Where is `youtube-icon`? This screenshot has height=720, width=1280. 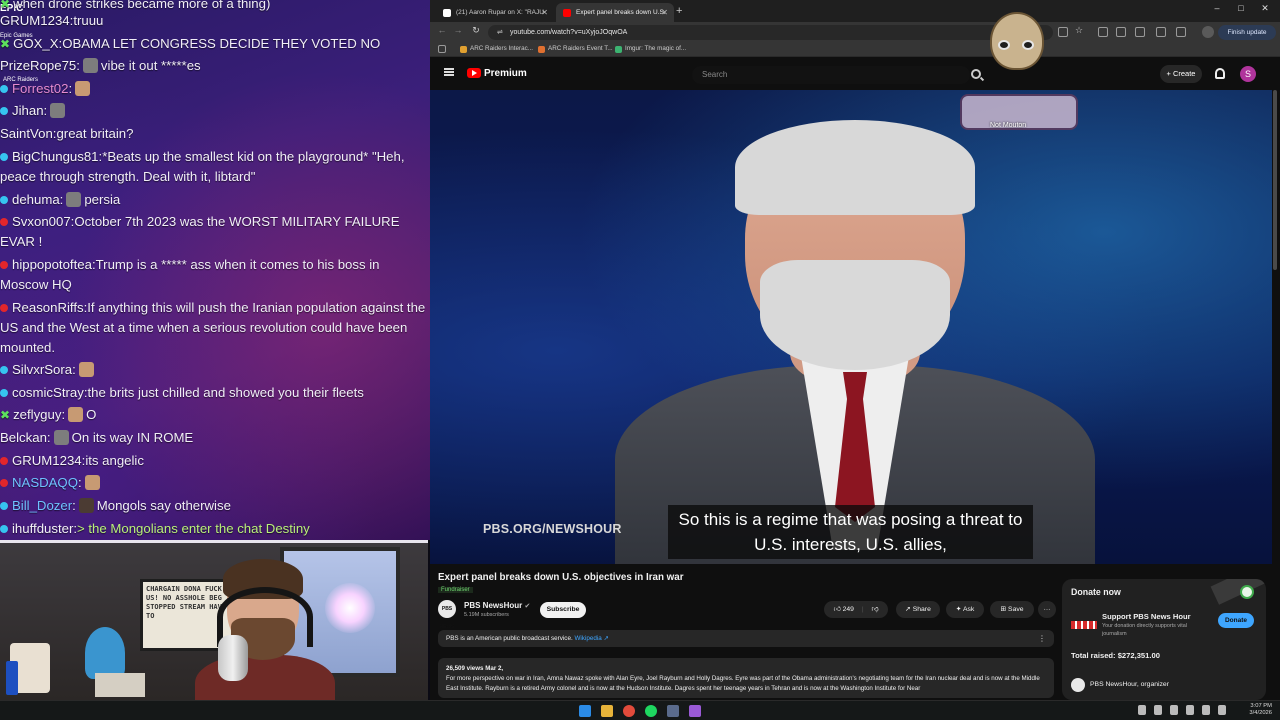 youtube-icon is located at coordinates (567, 13).